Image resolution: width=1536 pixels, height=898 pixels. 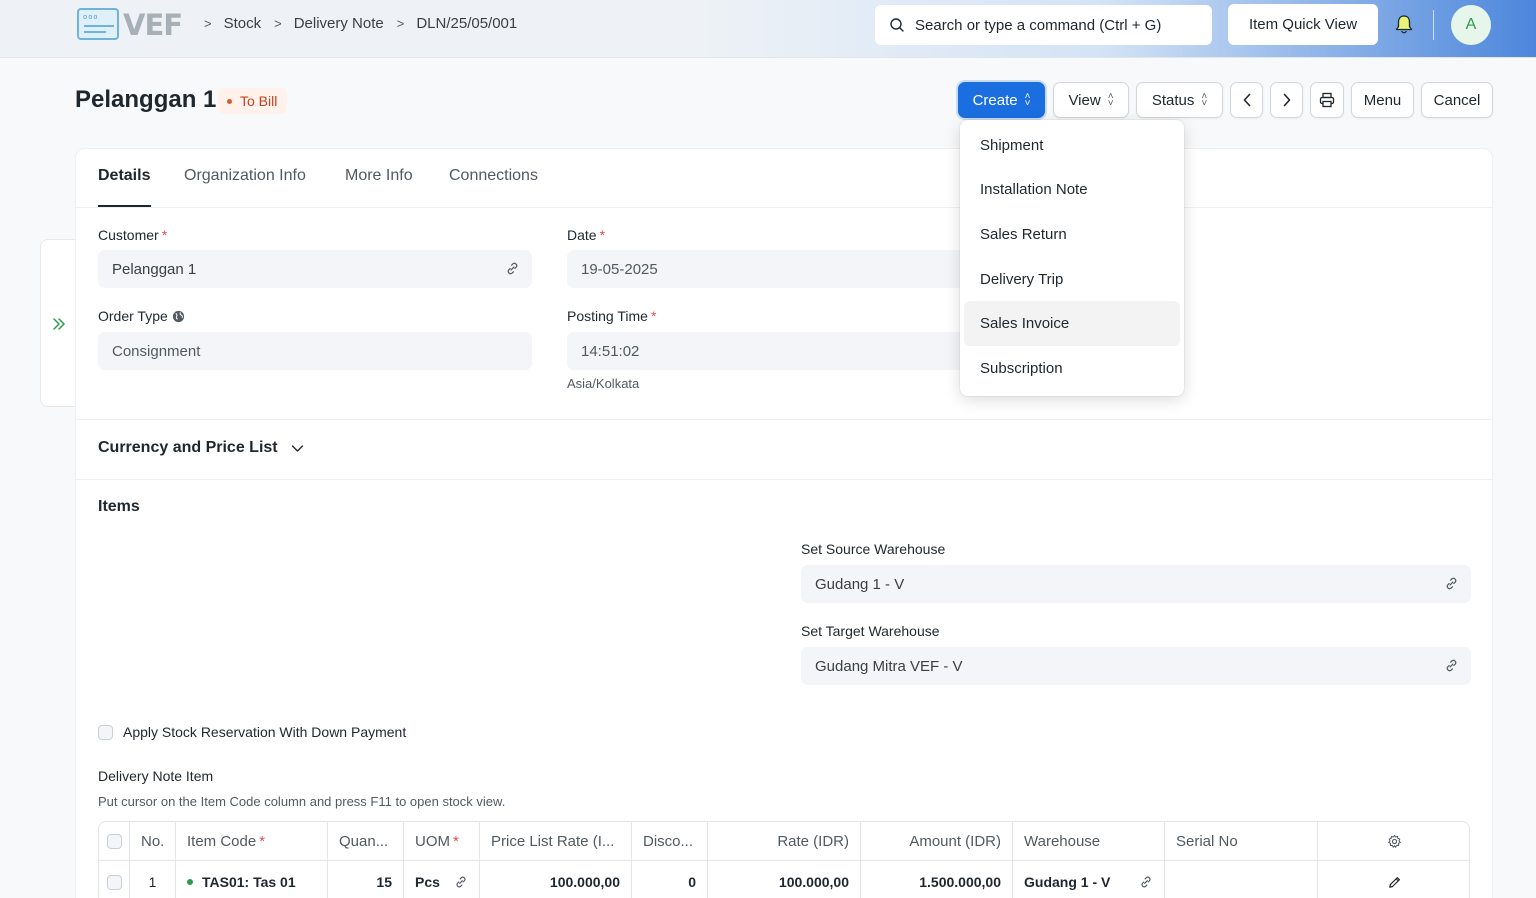 What do you see at coordinates (315, 351) in the screenshot?
I see `order-type-field: Consignment` at bounding box center [315, 351].